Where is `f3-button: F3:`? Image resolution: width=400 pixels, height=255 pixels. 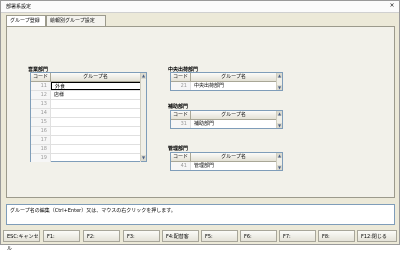 f3-button: F3: is located at coordinates (141, 236).